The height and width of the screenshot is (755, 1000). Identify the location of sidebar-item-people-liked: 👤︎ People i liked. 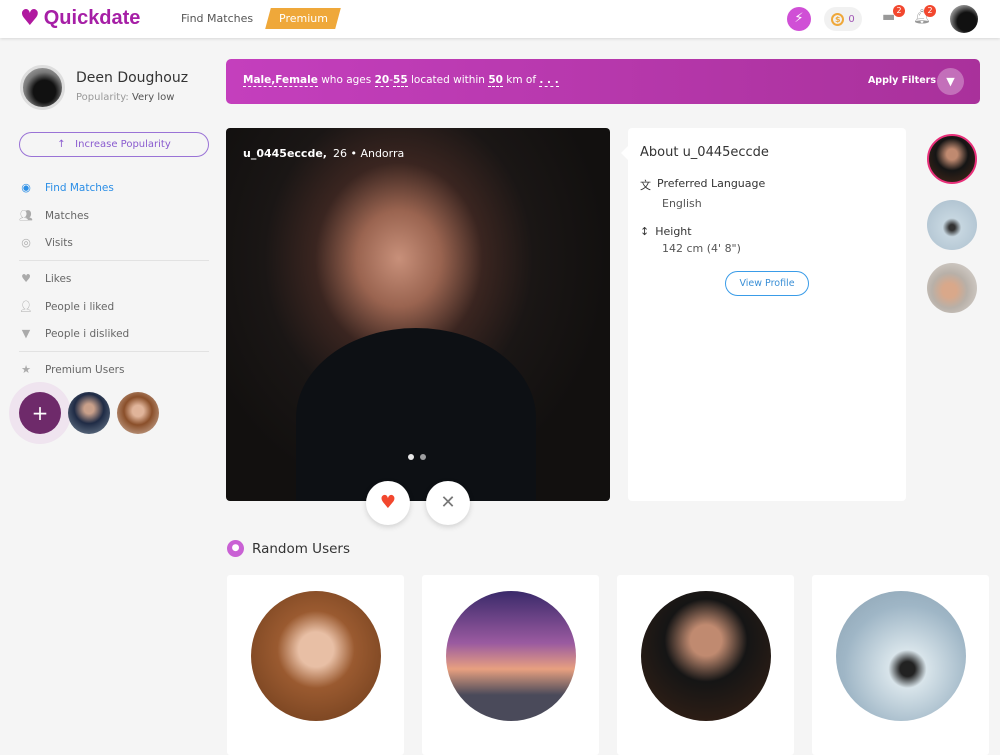
(66, 306).